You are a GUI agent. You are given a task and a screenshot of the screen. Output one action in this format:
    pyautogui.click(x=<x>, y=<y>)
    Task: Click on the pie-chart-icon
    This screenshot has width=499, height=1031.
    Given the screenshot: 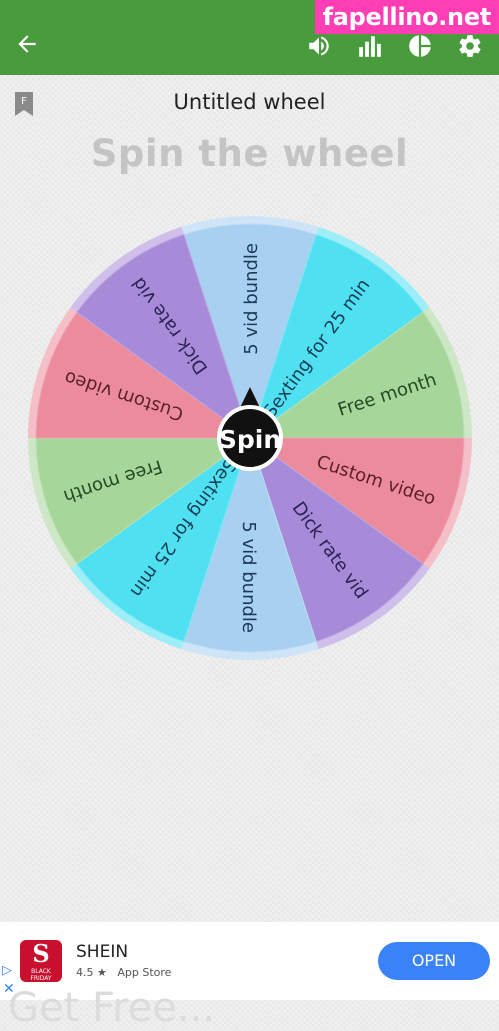 What is the action you would take?
    pyautogui.click(x=420, y=46)
    